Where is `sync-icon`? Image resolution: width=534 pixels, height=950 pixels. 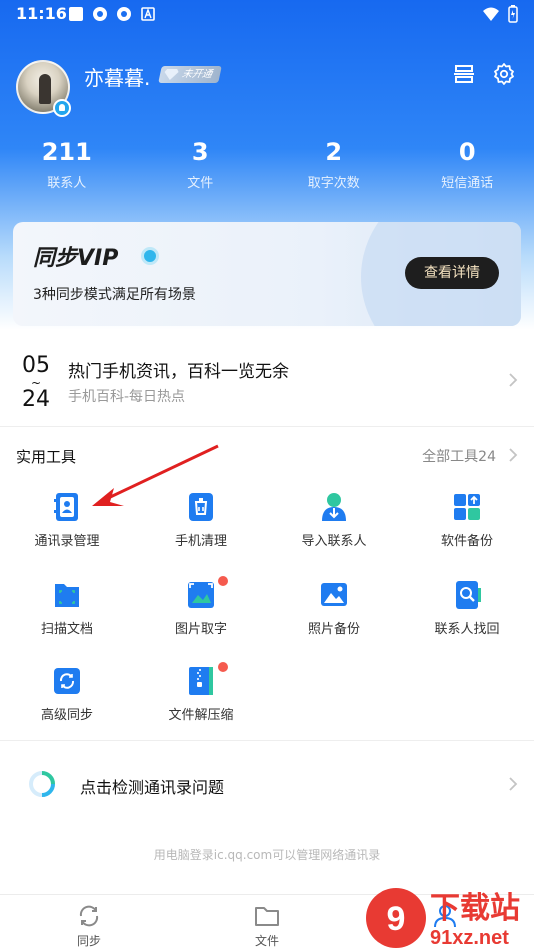
sync-icon is located at coordinates (89, 916).